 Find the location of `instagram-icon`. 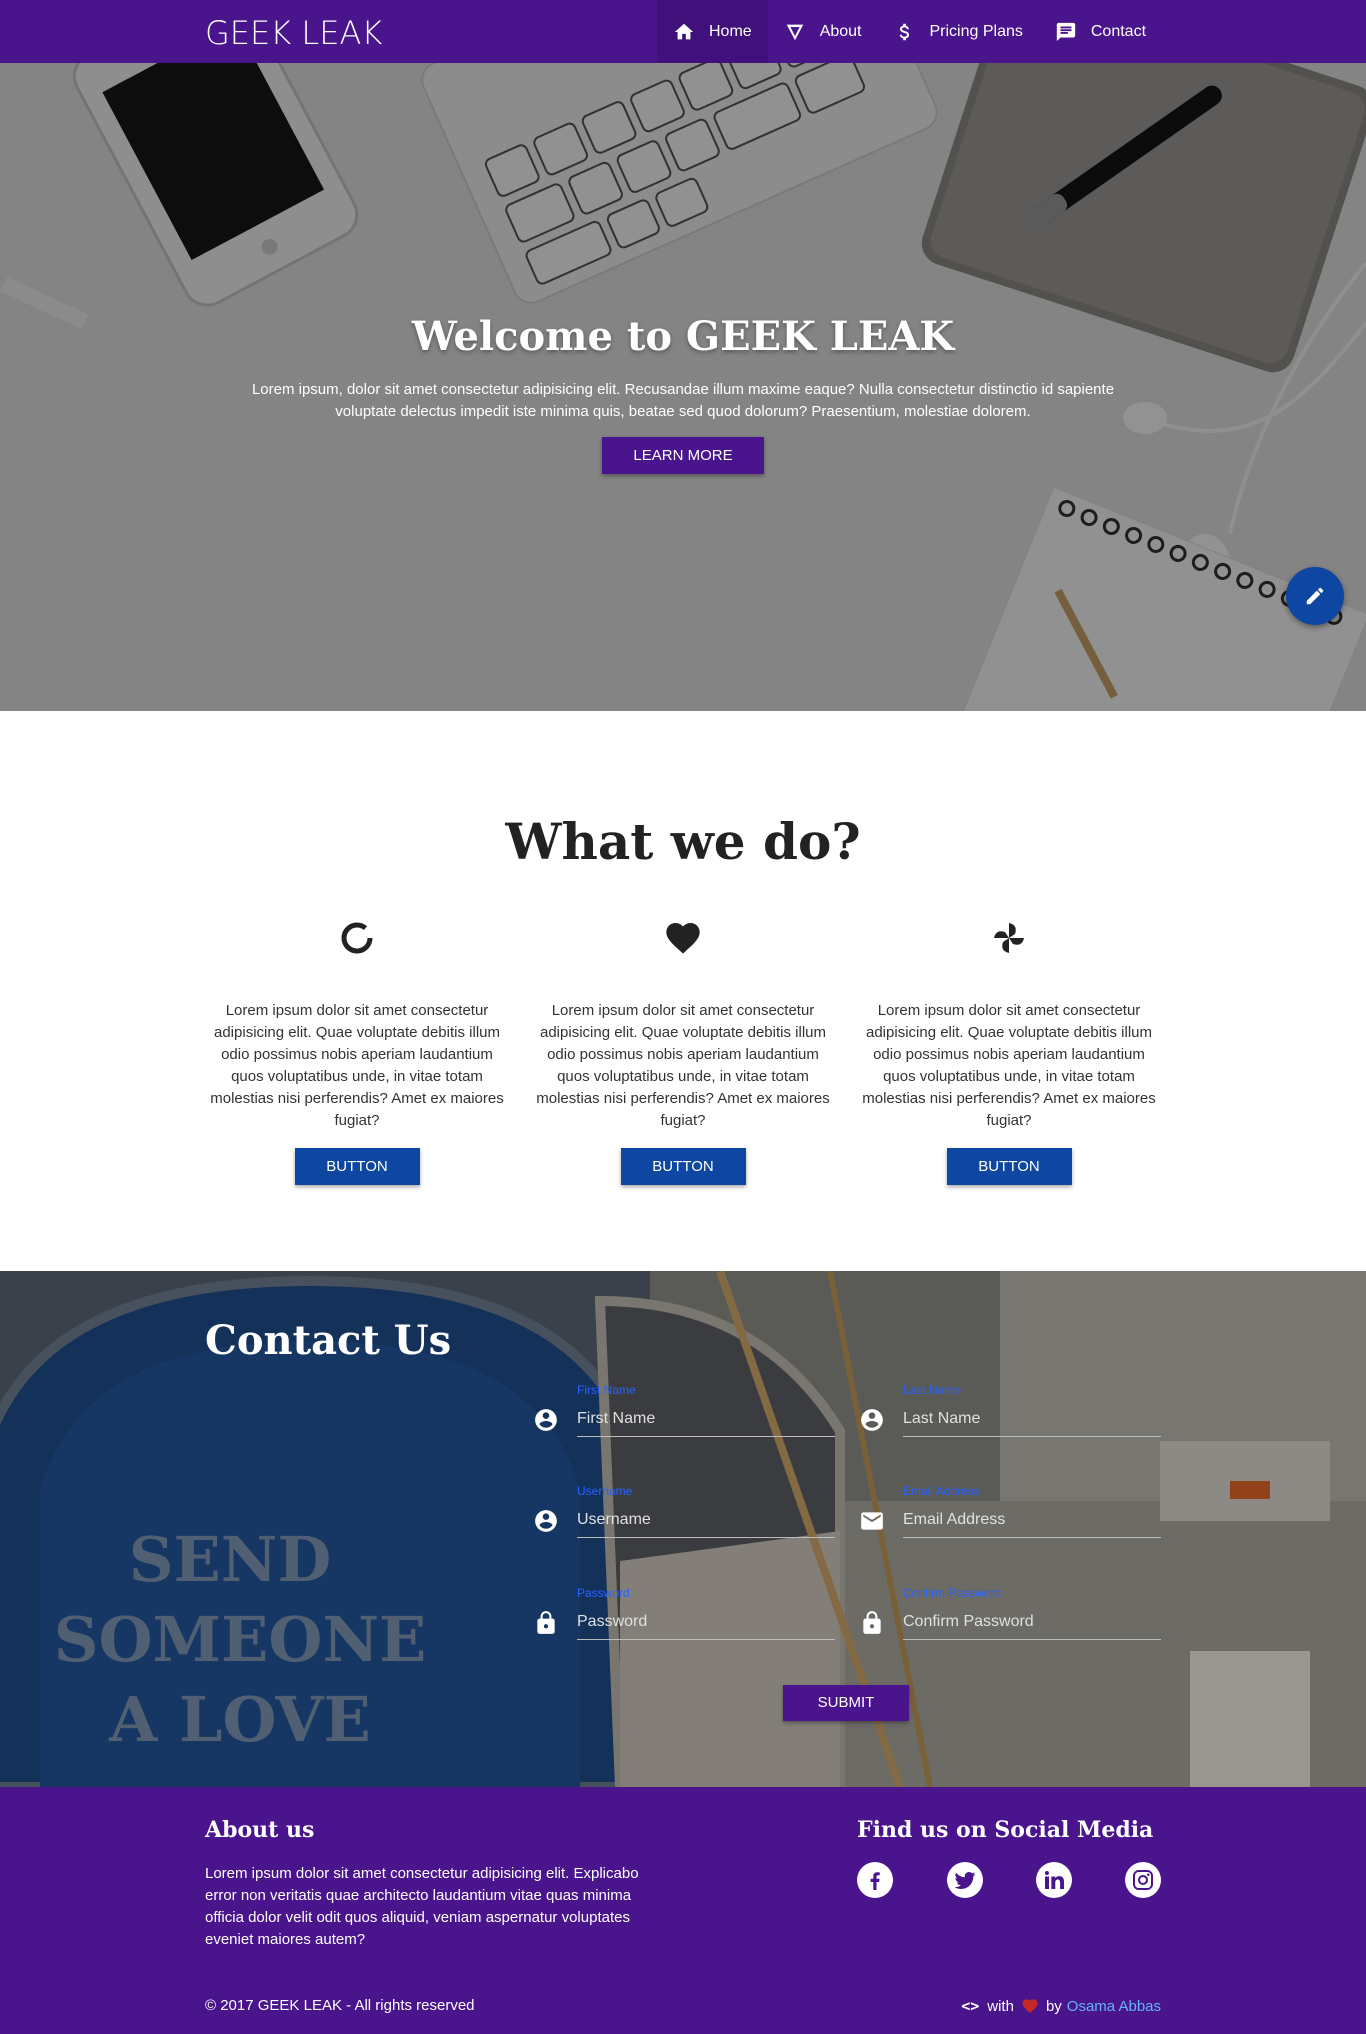

instagram-icon is located at coordinates (1143, 1880).